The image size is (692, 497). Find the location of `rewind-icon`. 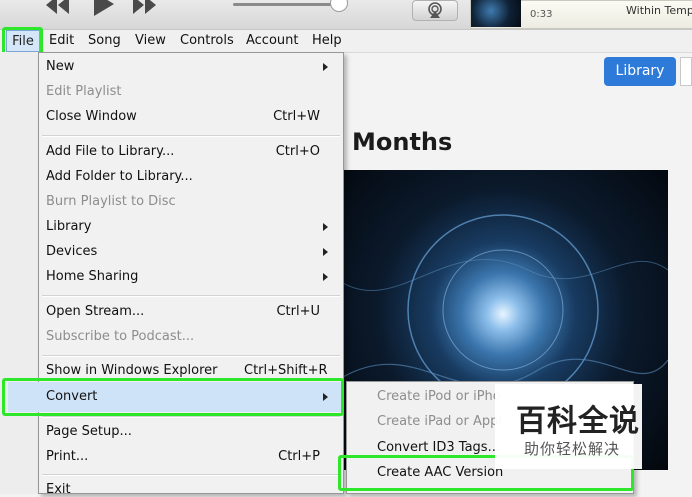

rewind-icon is located at coordinates (57, 8).